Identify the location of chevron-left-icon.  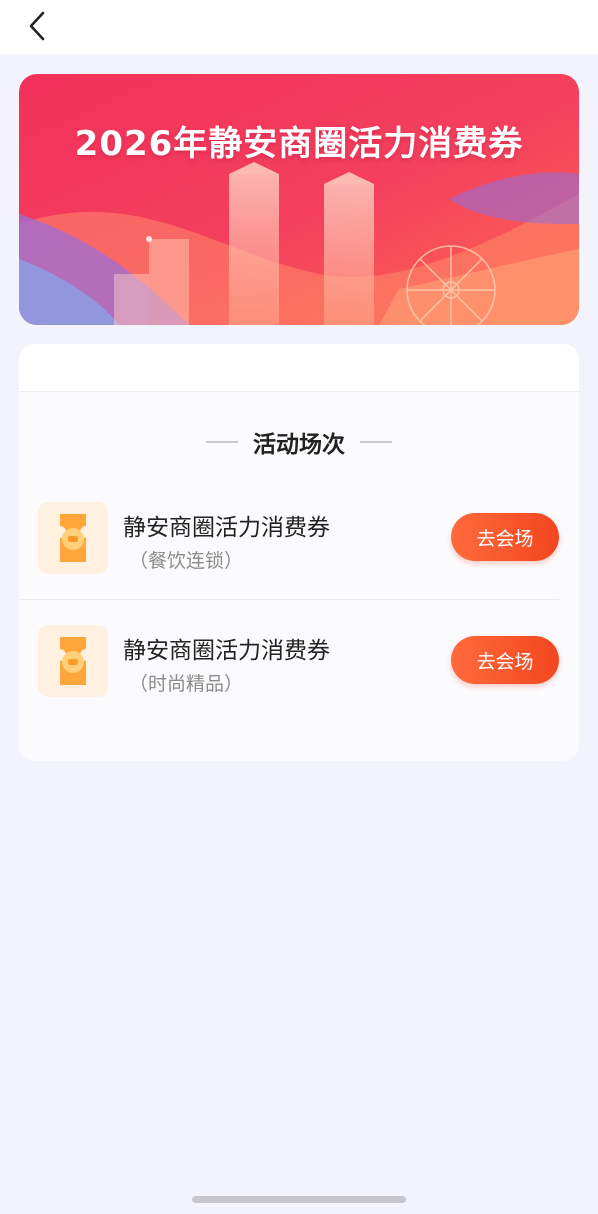
(37, 26).